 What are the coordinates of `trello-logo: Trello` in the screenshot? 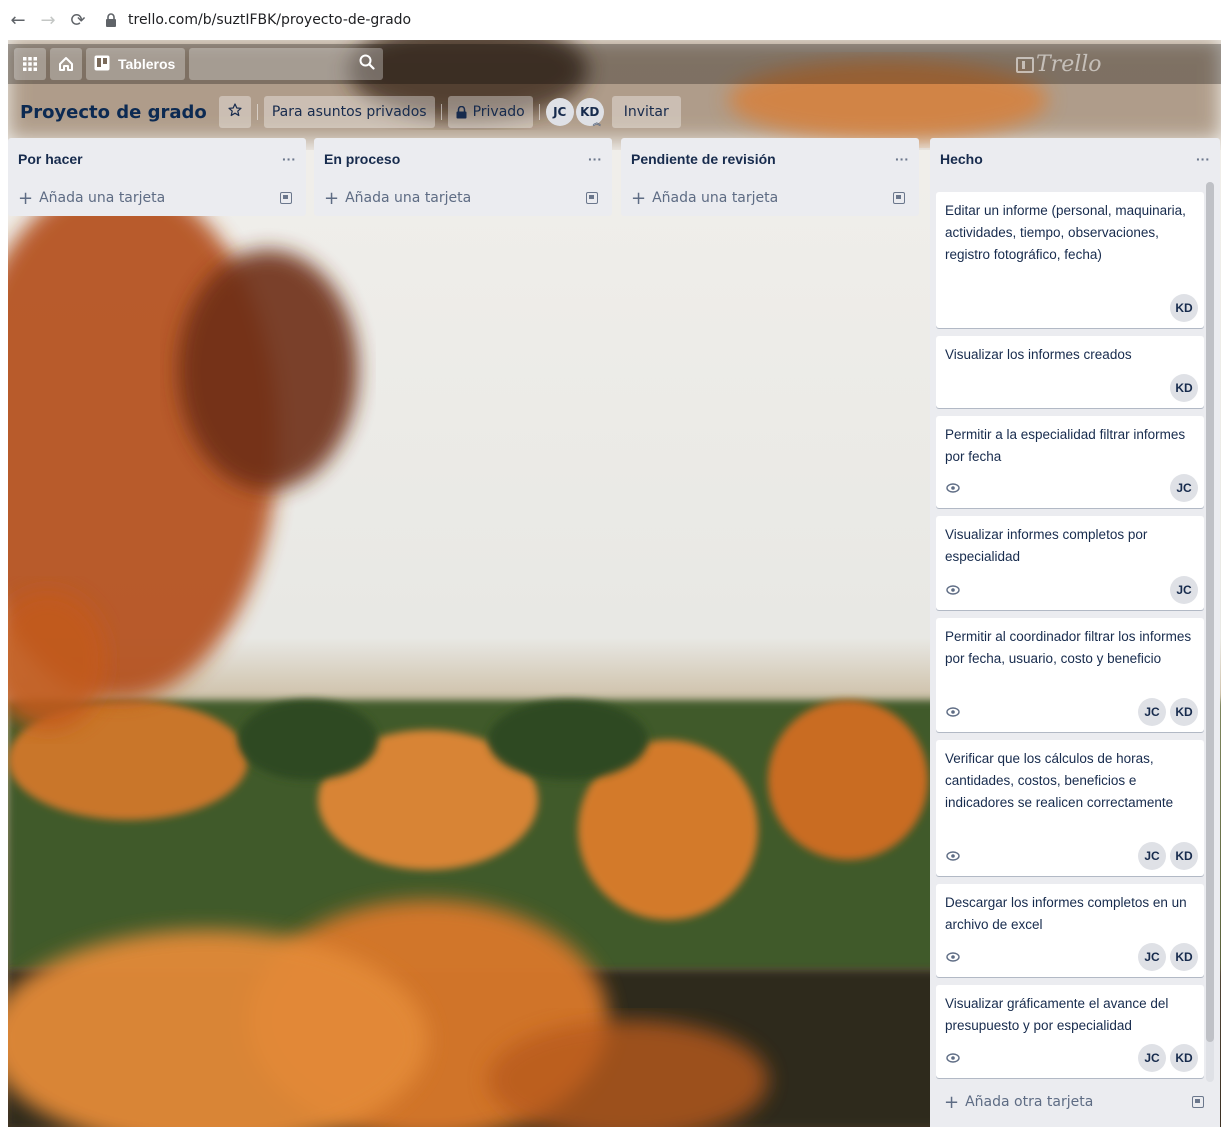 It's located at (1059, 64).